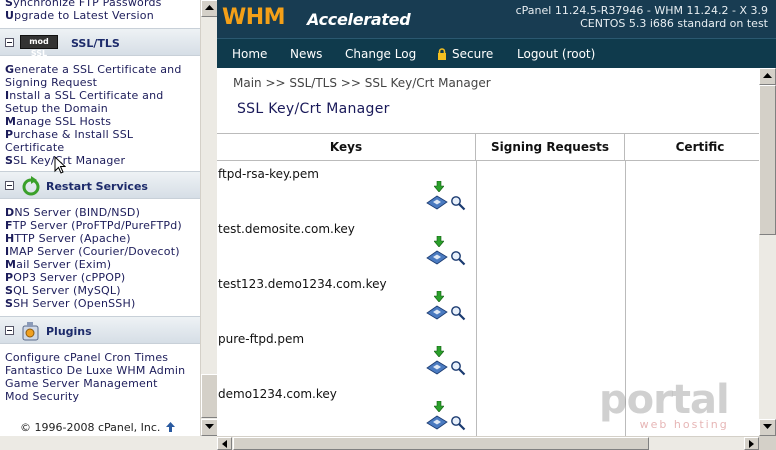  I want to click on watermark: portal web hosting, so click(664, 404).